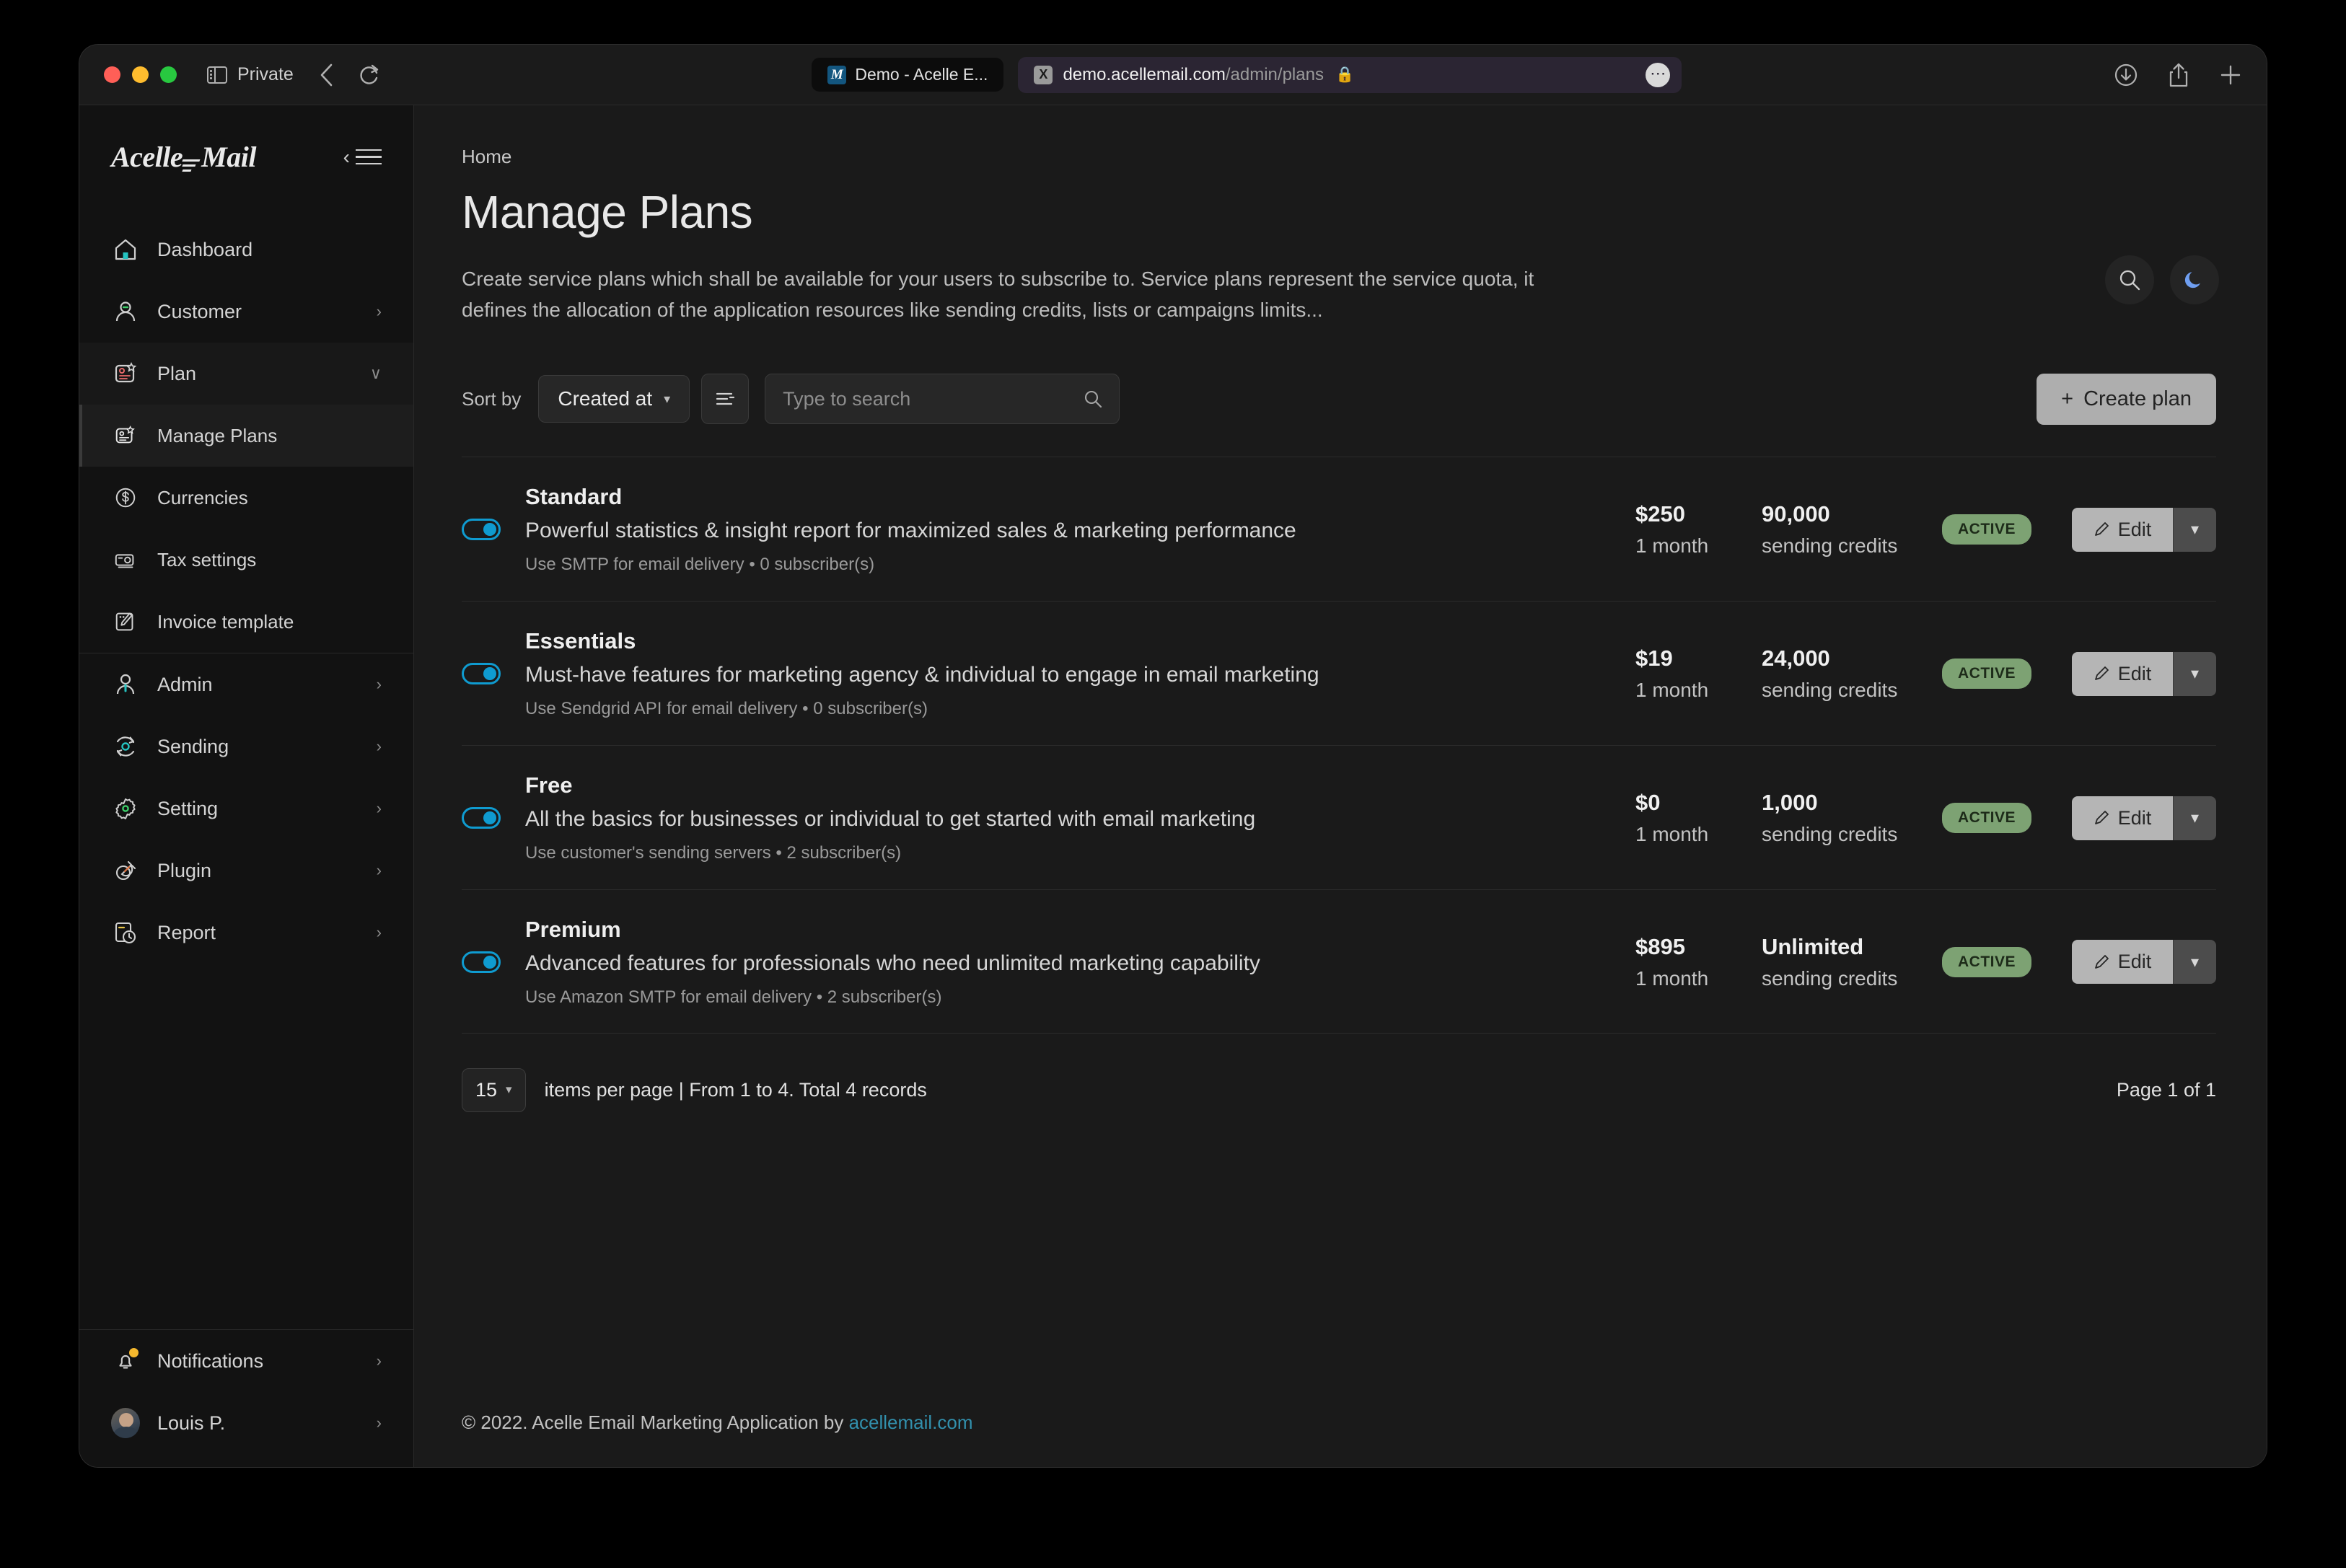  I want to click on breadcrumb: Home, so click(1339, 157).